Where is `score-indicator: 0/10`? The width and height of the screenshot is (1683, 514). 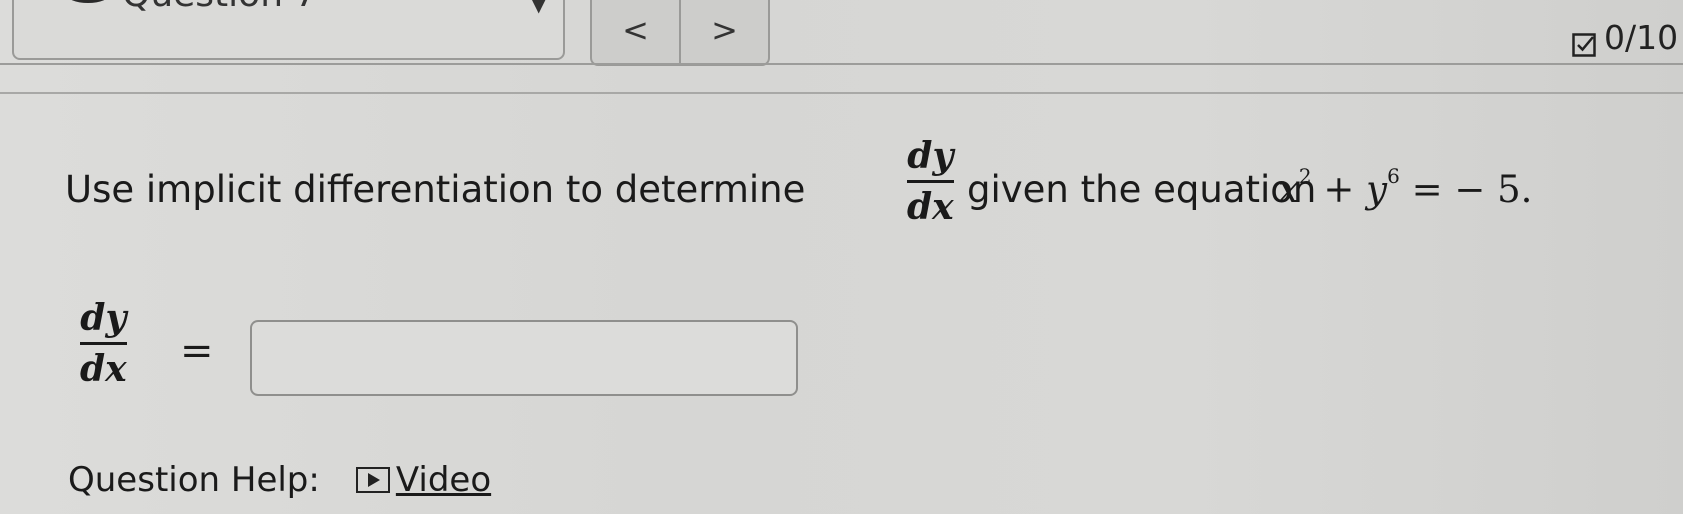 score-indicator: 0/10 is located at coordinates (1625, 37).